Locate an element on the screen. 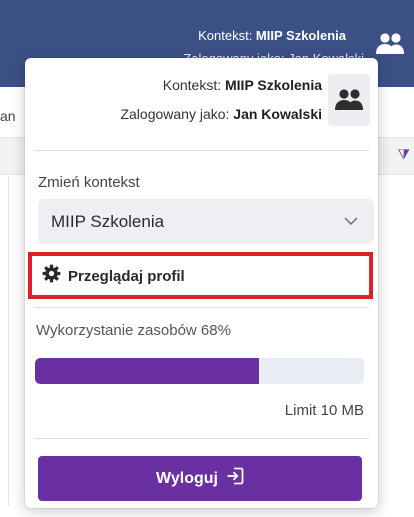  storage-progress-bar is located at coordinates (199, 371).